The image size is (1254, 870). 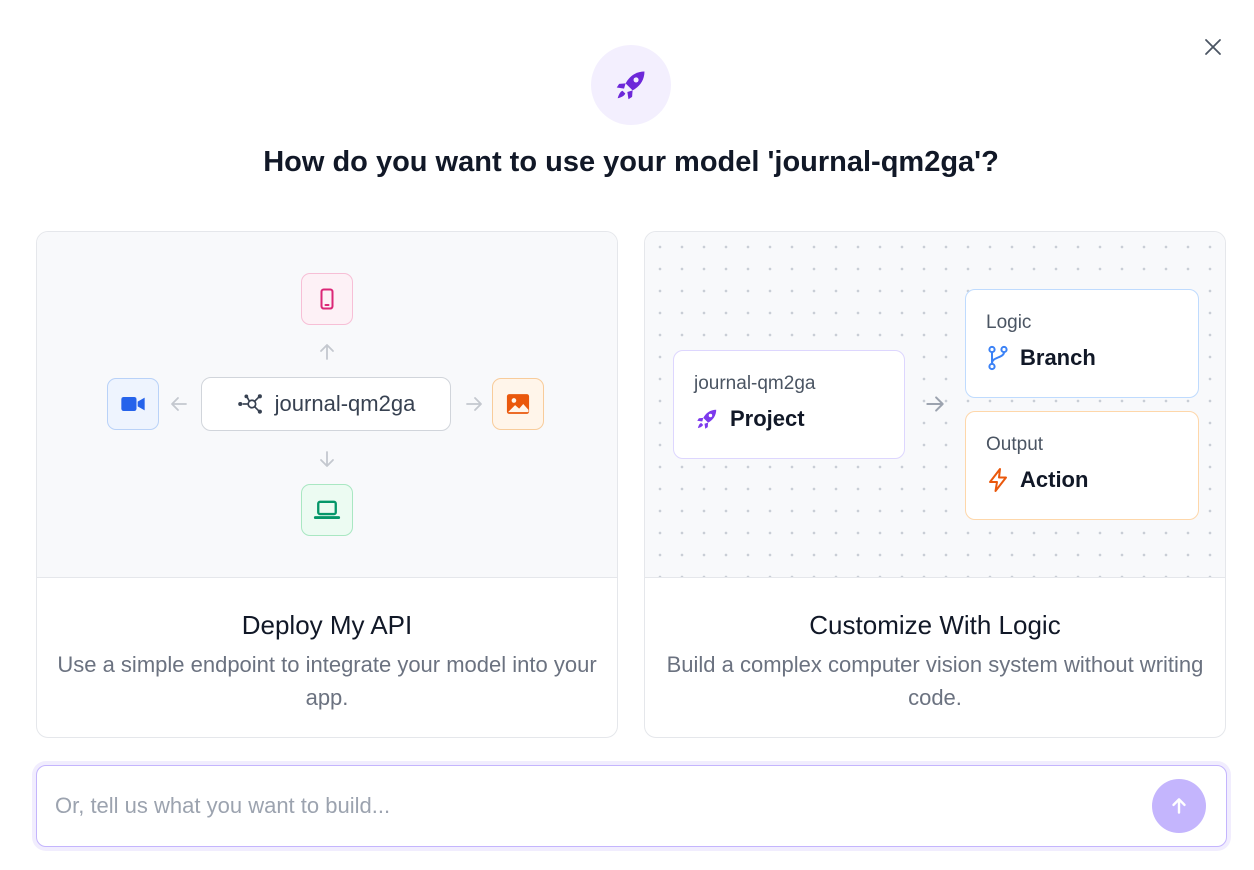 What do you see at coordinates (998, 358) in the screenshot?
I see `git-branch-icon` at bounding box center [998, 358].